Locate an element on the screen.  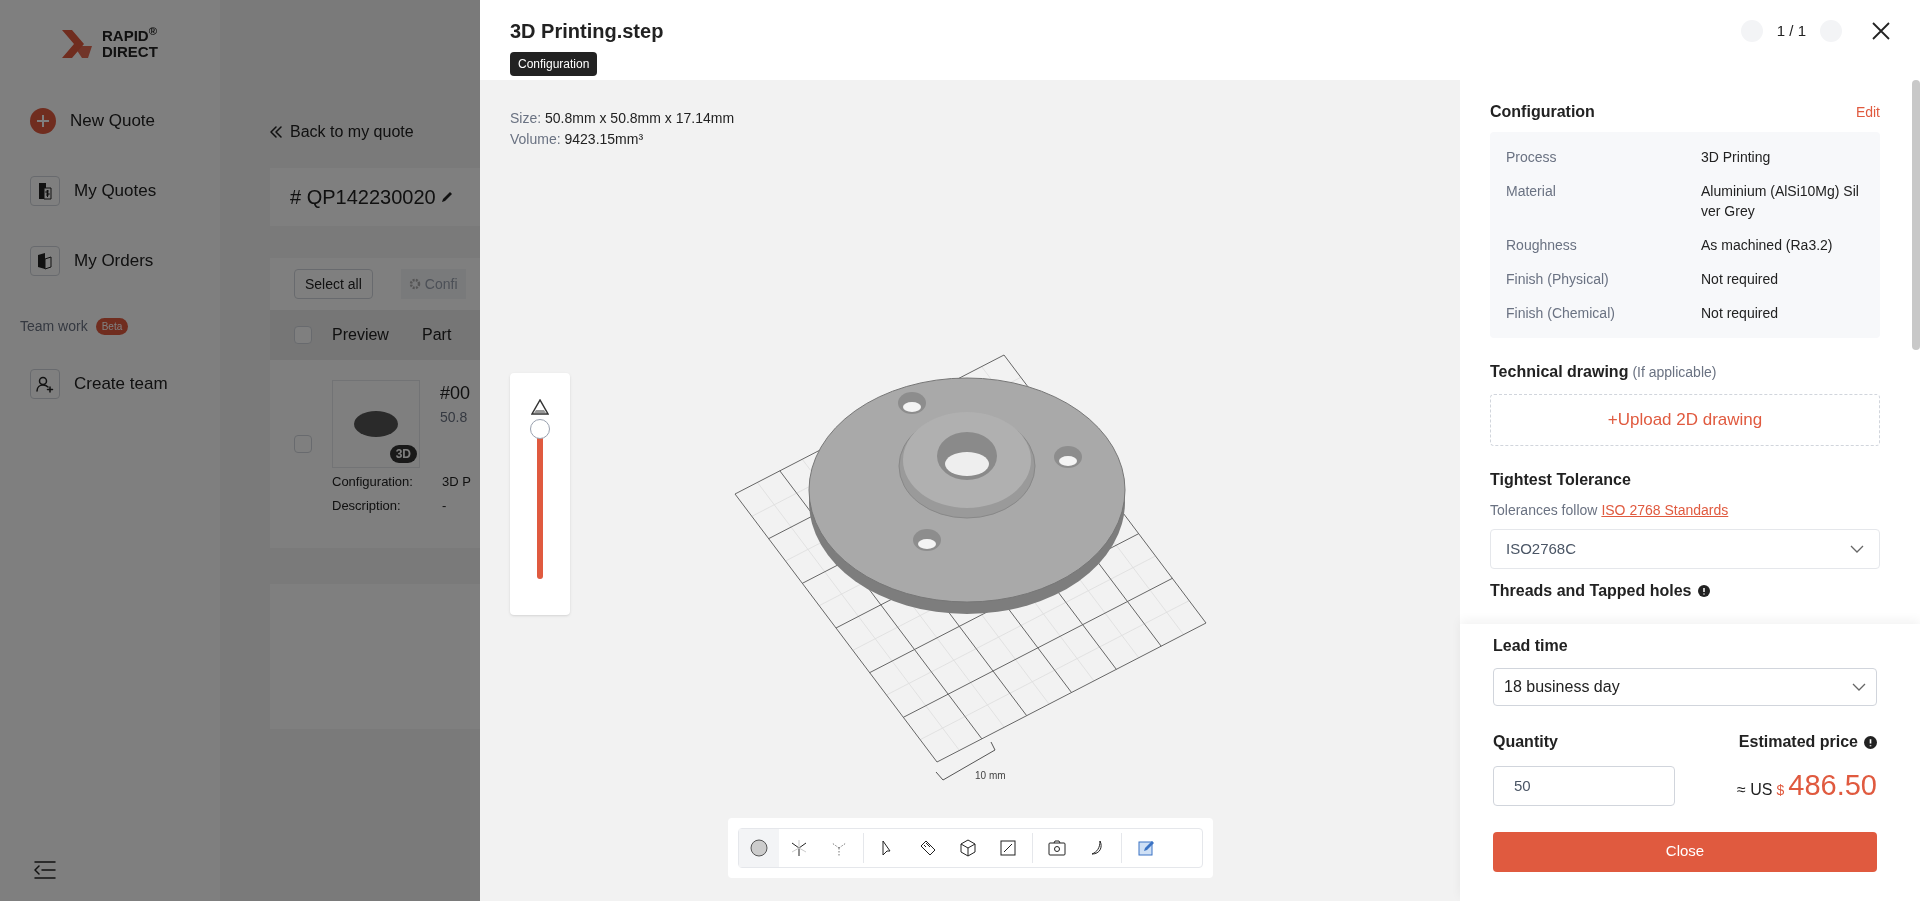
collapse-menu-icon is located at coordinates (45, 870).